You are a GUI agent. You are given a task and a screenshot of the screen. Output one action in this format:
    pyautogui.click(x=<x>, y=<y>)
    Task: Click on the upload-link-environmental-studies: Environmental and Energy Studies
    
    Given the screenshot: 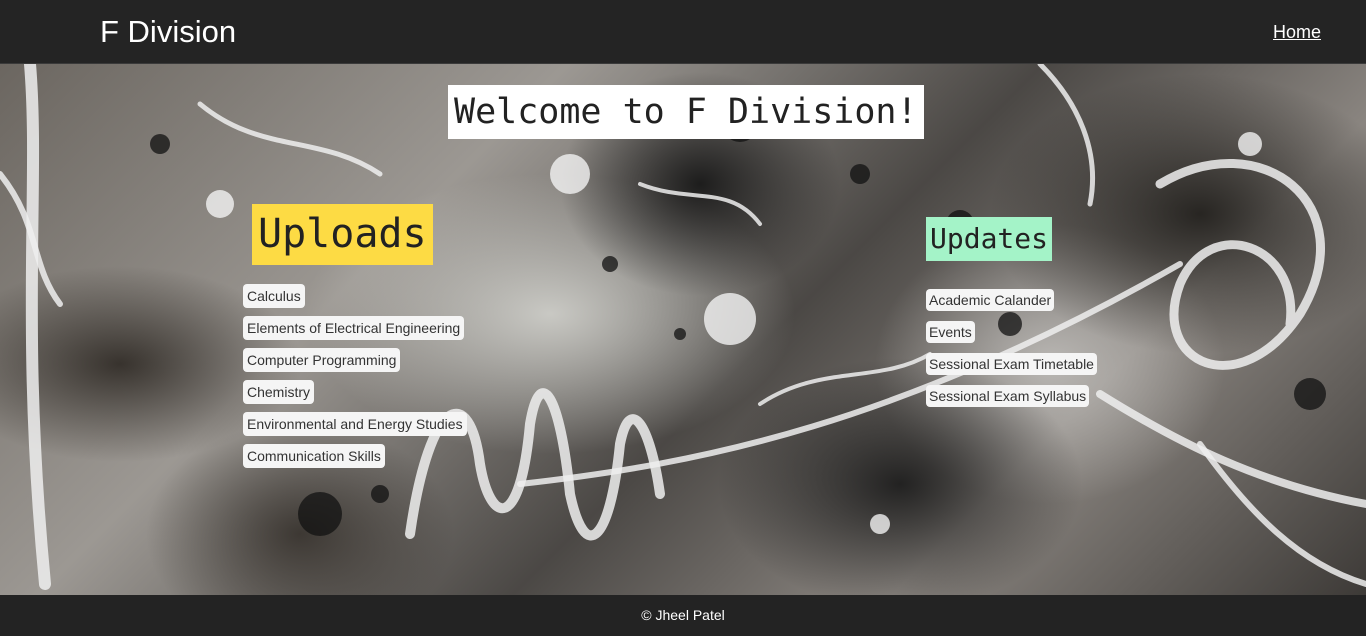 What is the action you would take?
    pyautogui.click(x=355, y=424)
    